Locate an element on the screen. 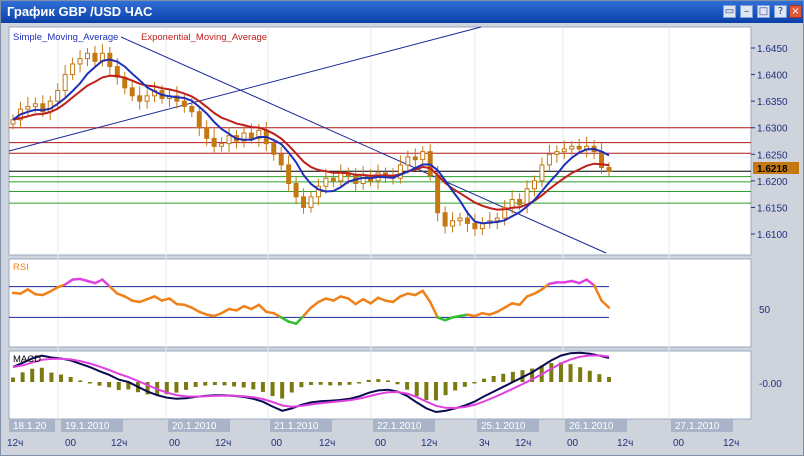 The height and width of the screenshot is (457, 804). macd-tick-zero: -0.00 is located at coordinates (770, 384).